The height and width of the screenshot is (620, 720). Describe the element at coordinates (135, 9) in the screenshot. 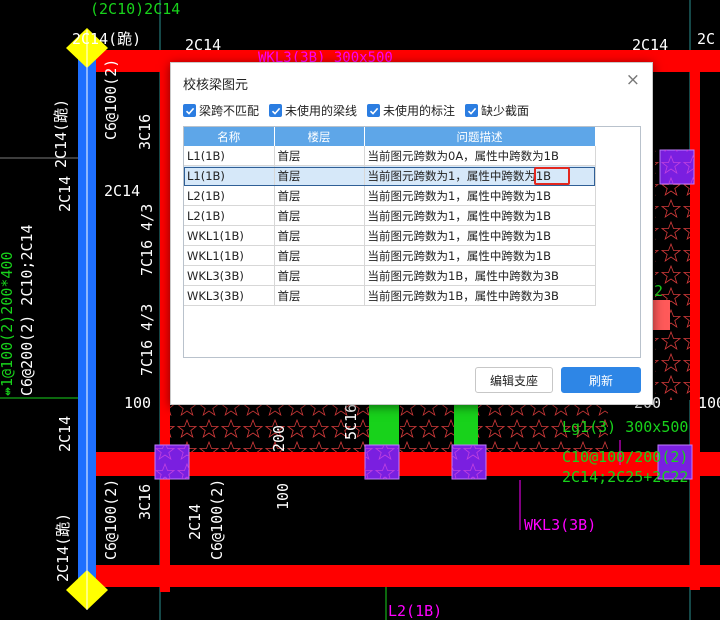

I see `label-top-left: (2C10)2C14` at that location.